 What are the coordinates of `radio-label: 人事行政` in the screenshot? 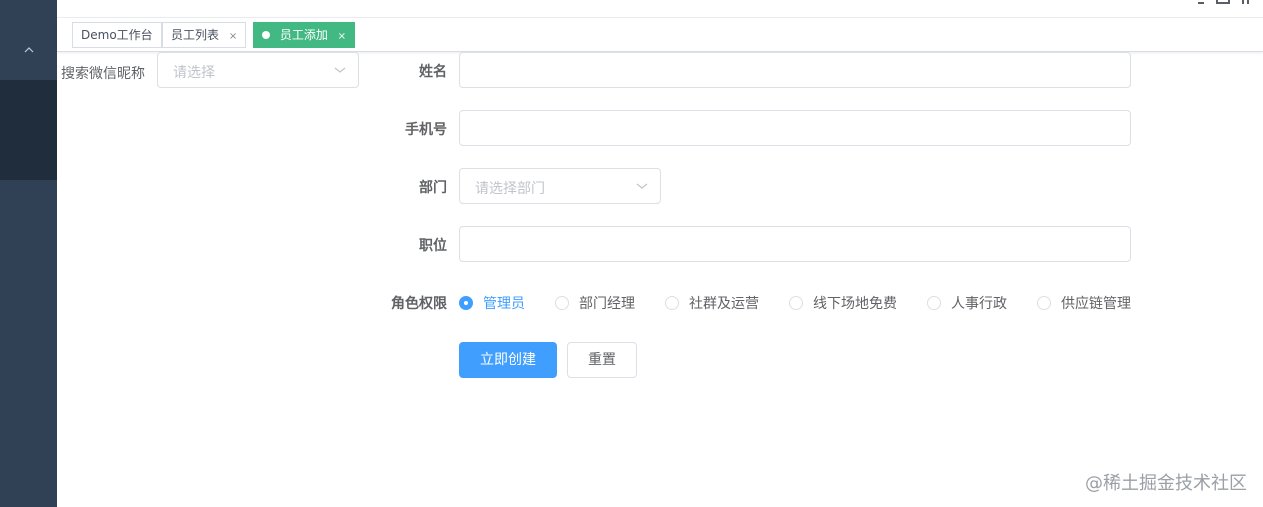 It's located at (979, 304).